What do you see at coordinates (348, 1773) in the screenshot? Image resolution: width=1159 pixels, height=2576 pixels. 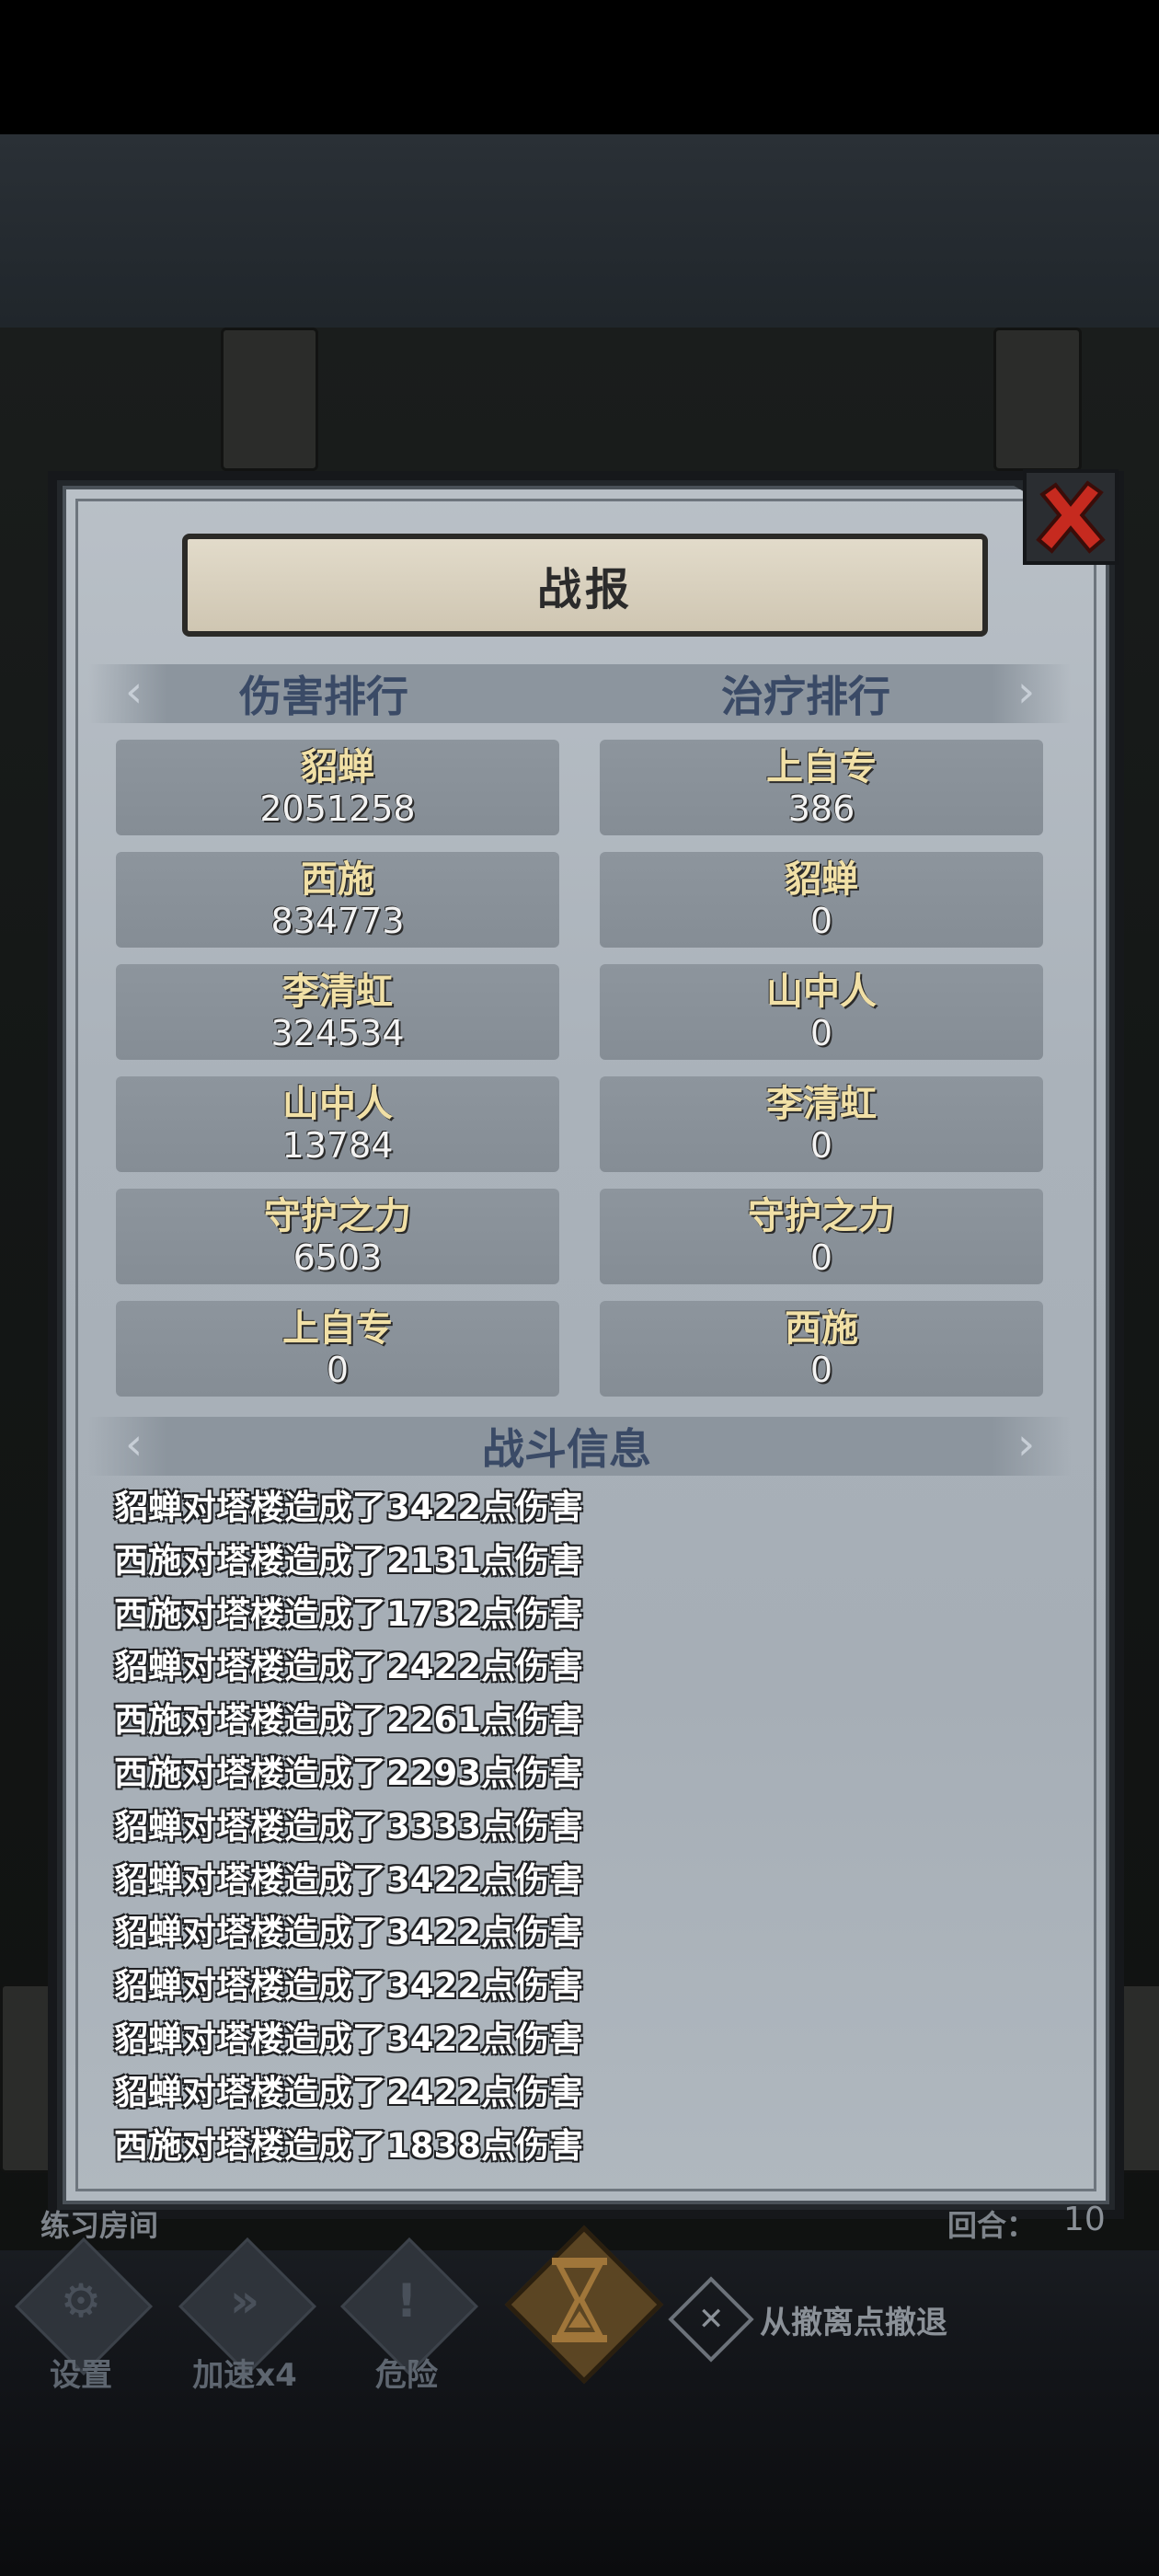 I see `log-line: 西施对塔楼造成了2293点伤害` at bounding box center [348, 1773].